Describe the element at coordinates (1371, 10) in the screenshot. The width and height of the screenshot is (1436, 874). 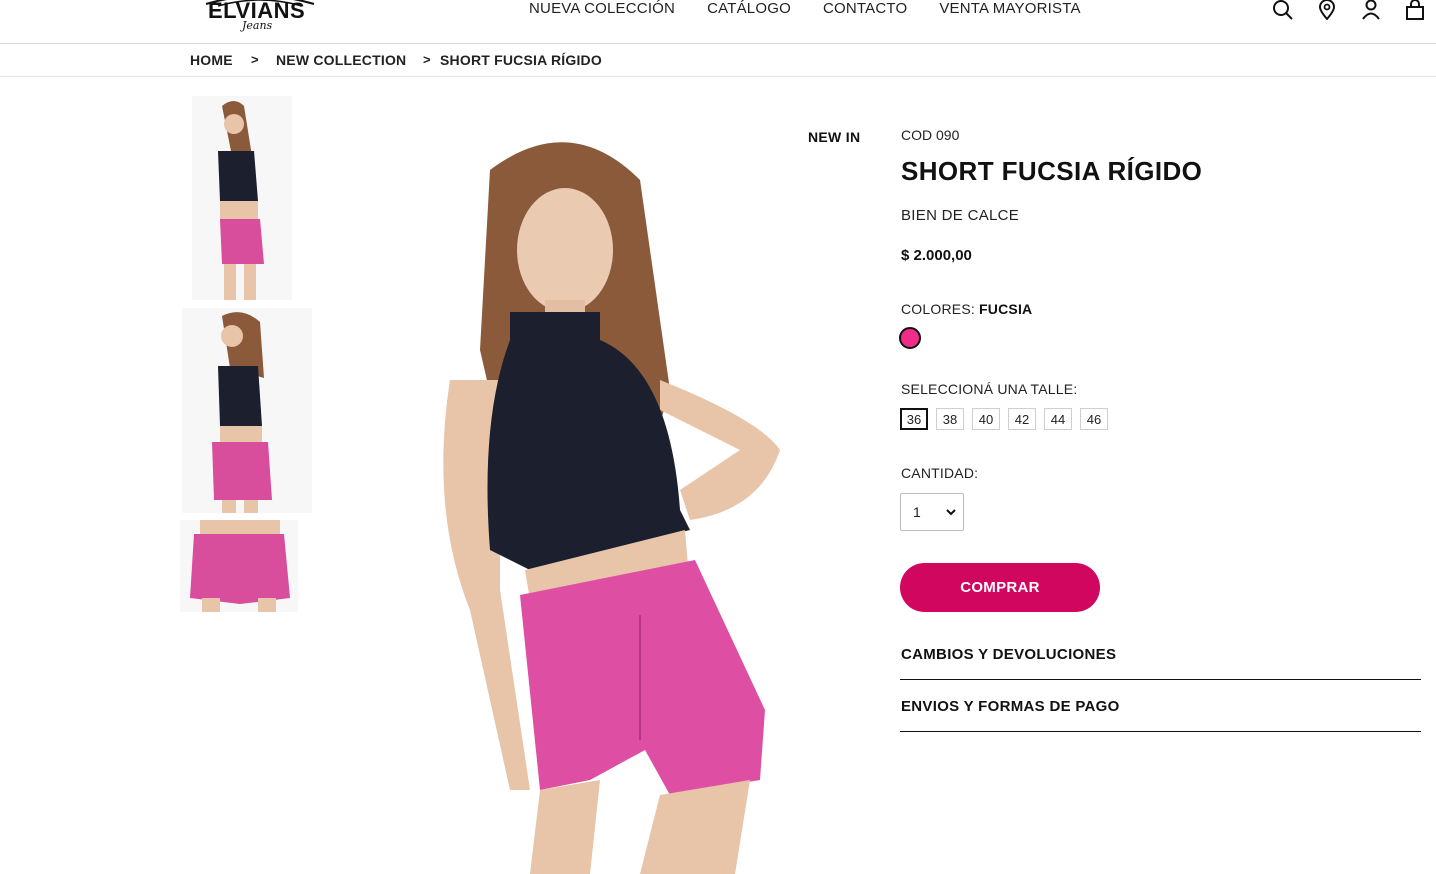
I see `user-icon` at that location.